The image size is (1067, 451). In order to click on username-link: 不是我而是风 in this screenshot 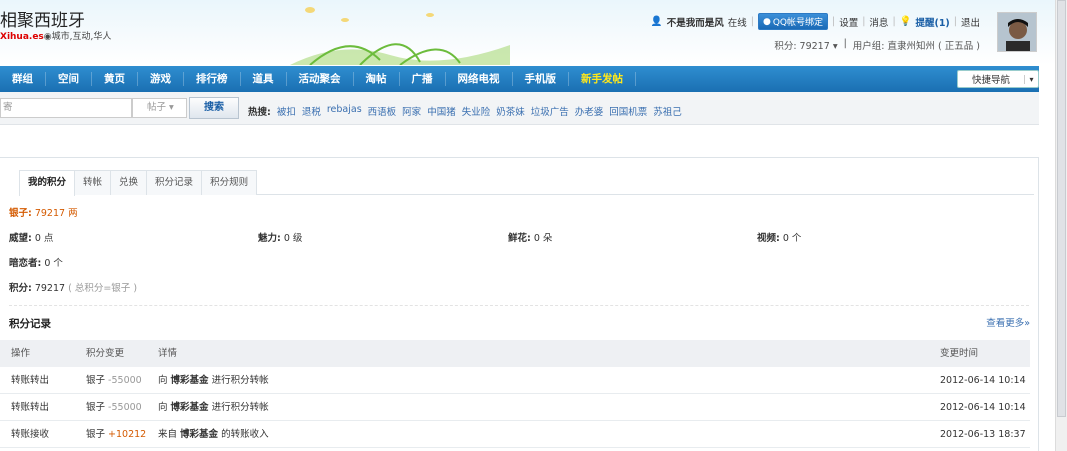, I will do `click(695, 22)`.